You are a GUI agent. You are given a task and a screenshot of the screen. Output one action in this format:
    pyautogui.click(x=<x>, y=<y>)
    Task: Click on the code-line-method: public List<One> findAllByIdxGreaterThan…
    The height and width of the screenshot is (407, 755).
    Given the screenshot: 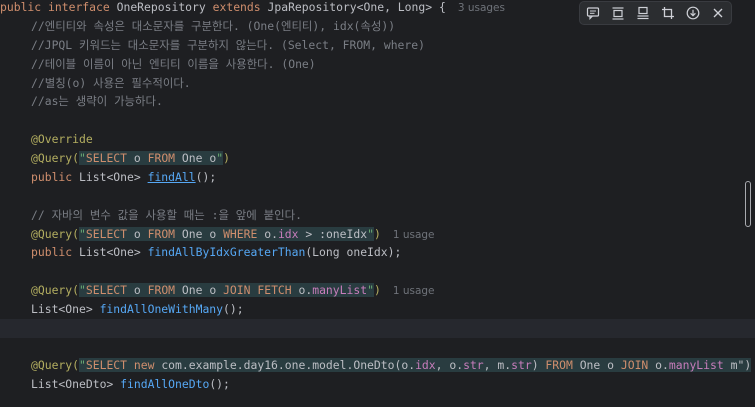 What is the action you would take?
    pyautogui.click(x=216, y=252)
    